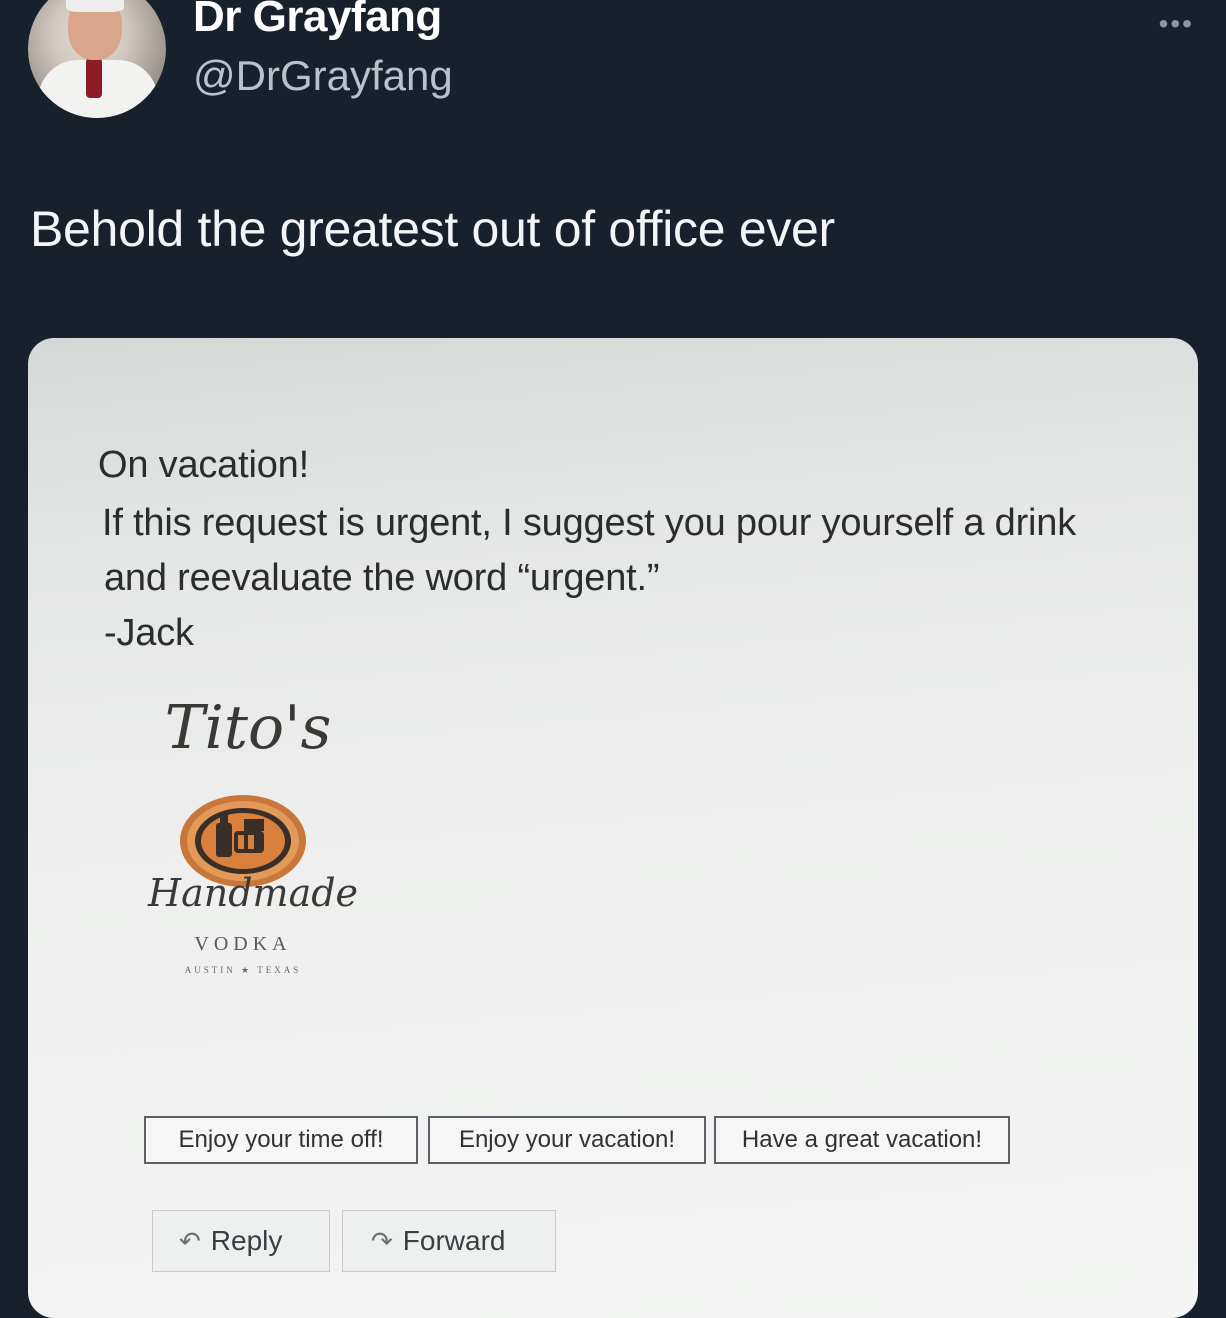  What do you see at coordinates (203, 465) in the screenshot?
I see `message-line: On vacation!` at bounding box center [203, 465].